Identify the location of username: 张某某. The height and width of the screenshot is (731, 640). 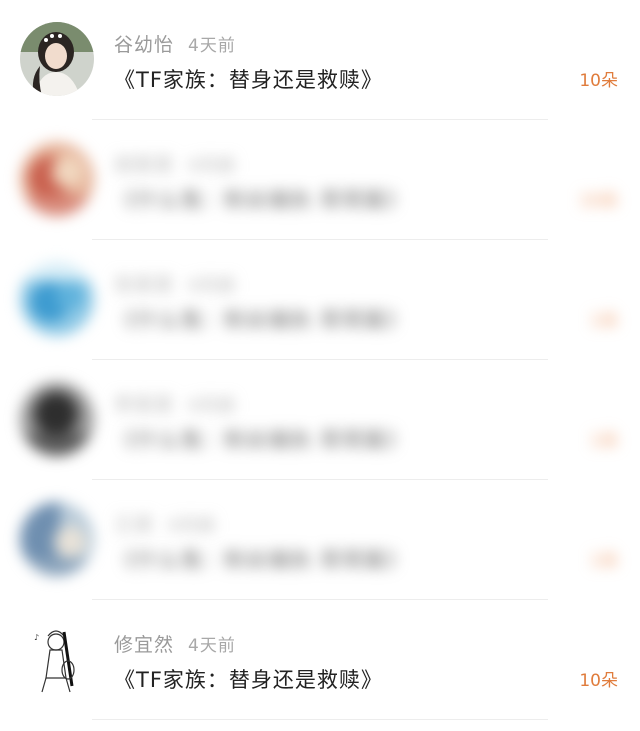
(144, 285).